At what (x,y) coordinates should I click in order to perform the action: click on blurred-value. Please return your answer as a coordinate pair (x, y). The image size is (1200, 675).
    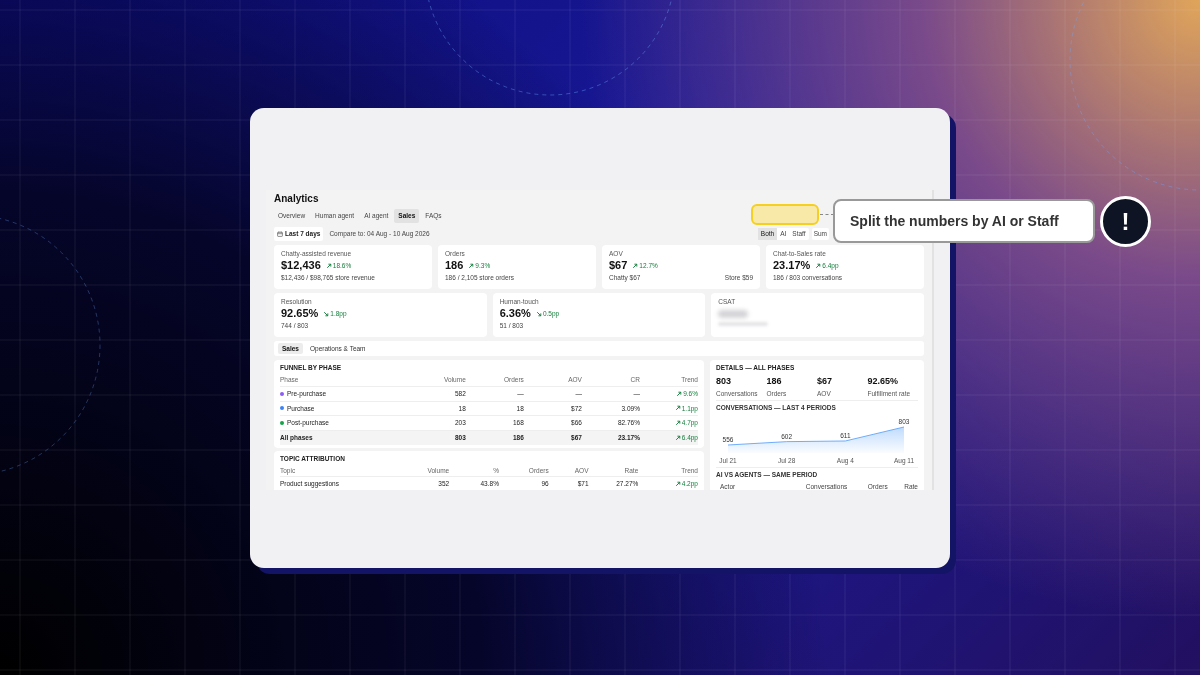
    Looking at the image, I should click on (733, 314).